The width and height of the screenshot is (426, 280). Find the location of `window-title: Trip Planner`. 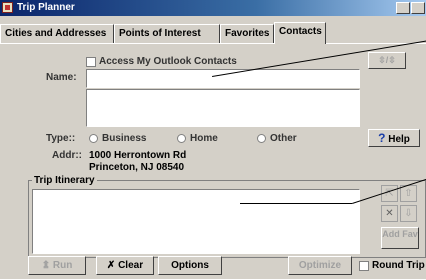

window-title: Trip Planner is located at coordinates (46, 7).